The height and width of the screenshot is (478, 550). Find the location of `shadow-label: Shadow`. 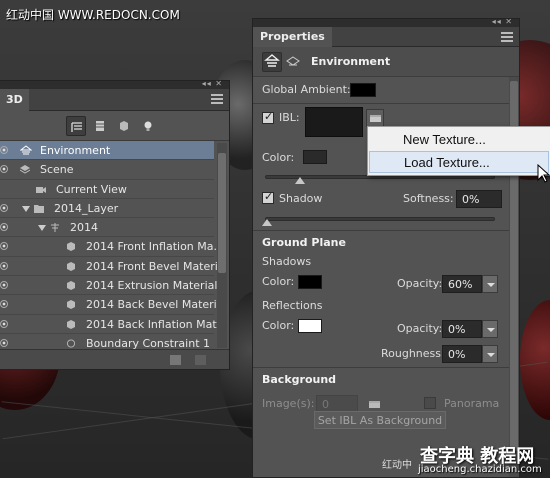

shadow-label: Shadow is located at coordinates (301, 198).